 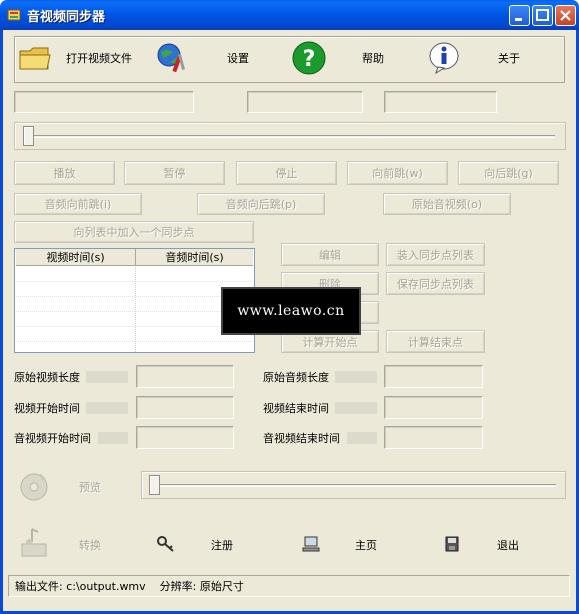 I want to click on watermark: www.leawo.cn, so click(x=291, y=311).